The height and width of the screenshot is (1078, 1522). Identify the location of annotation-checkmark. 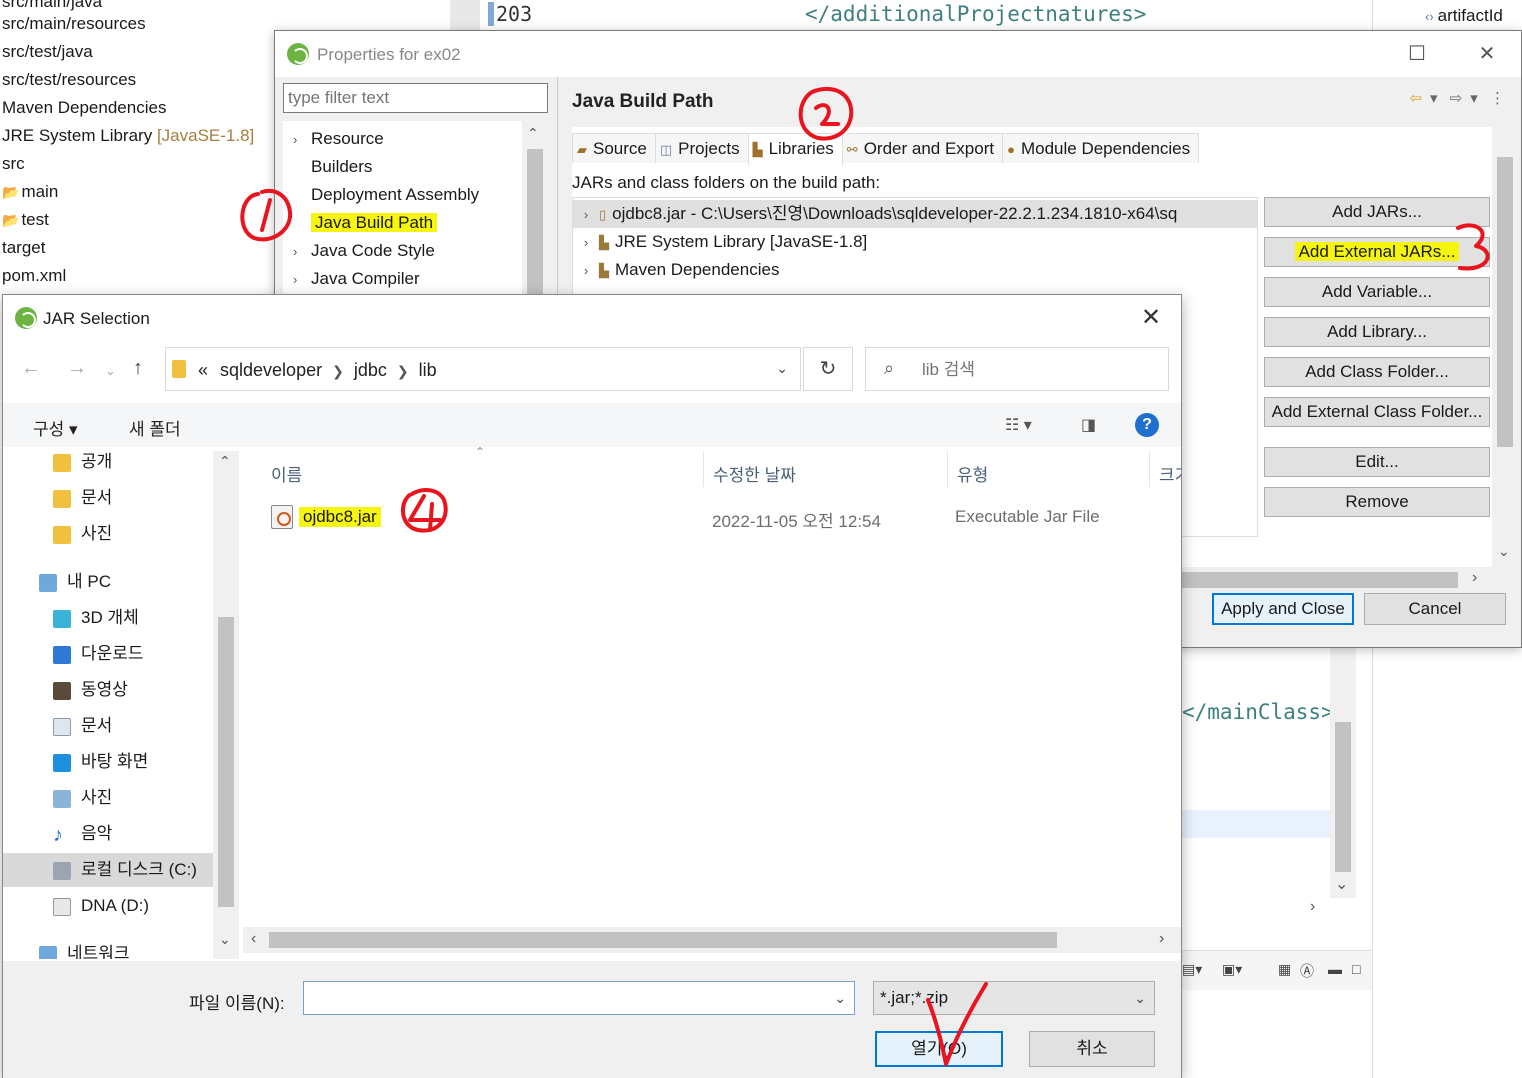
(957, 1024).